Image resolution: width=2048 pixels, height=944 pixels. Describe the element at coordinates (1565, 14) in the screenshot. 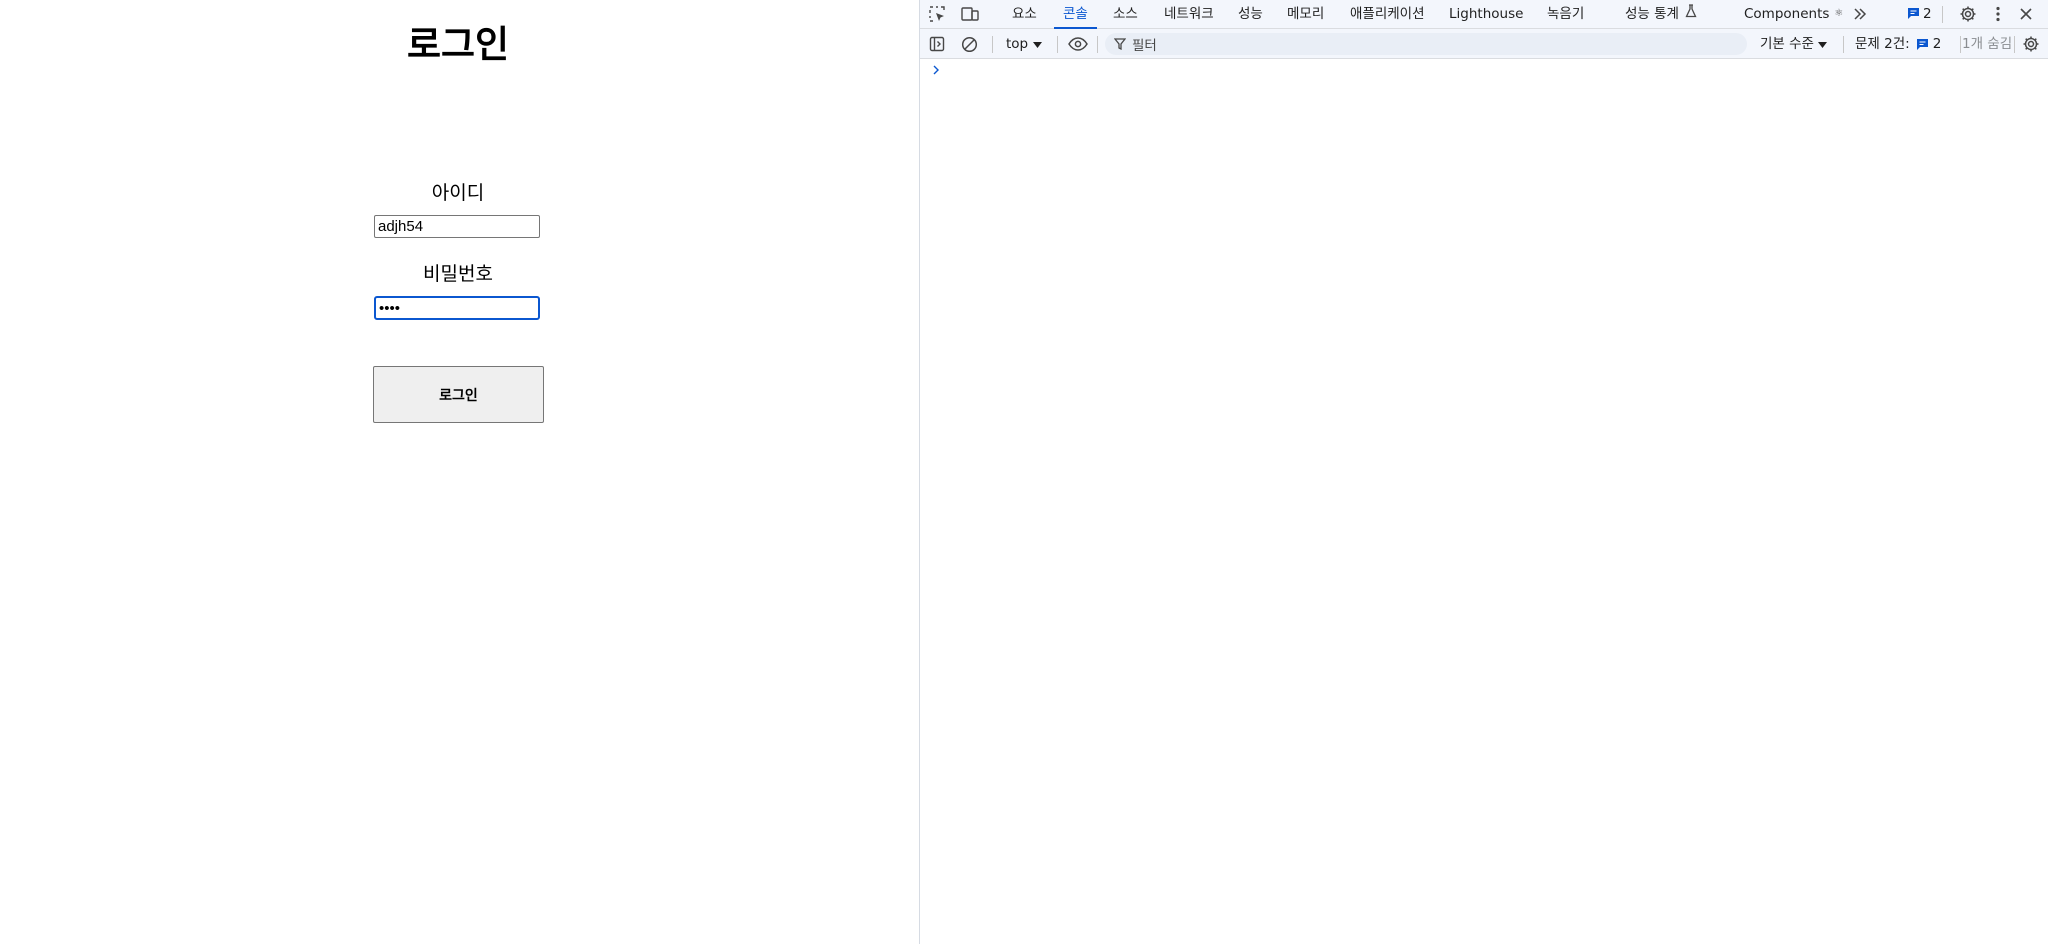

I see `tab-recorder: 녹음기` at that location.